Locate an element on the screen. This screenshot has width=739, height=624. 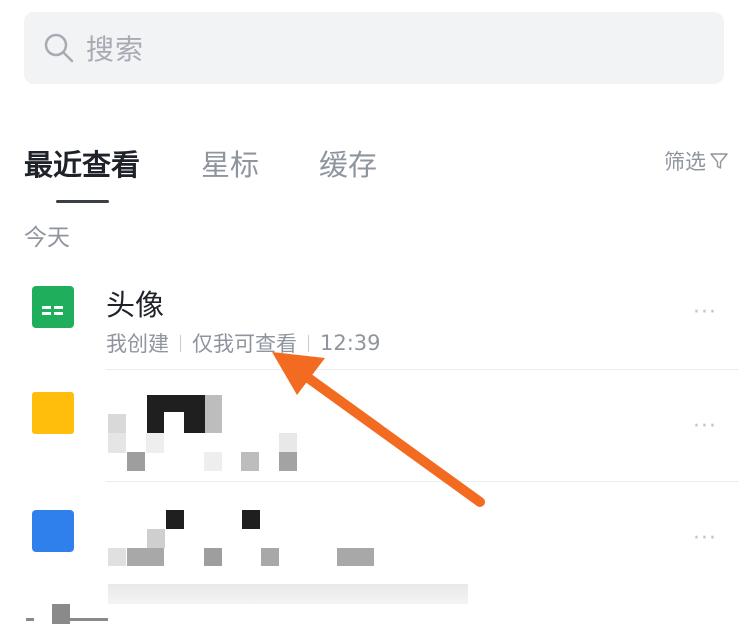
file-permission: 仅我可查看 is located at coordinates (244, 344).